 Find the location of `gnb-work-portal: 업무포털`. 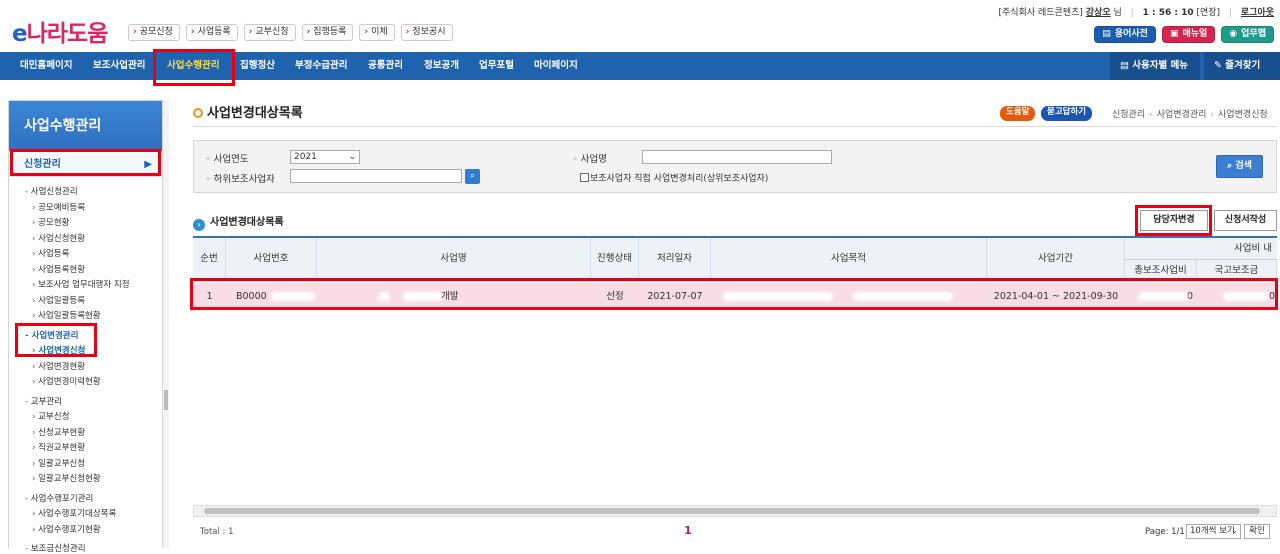

gnb-work-portal: 업무포털 is located at coordinates (496, 66).